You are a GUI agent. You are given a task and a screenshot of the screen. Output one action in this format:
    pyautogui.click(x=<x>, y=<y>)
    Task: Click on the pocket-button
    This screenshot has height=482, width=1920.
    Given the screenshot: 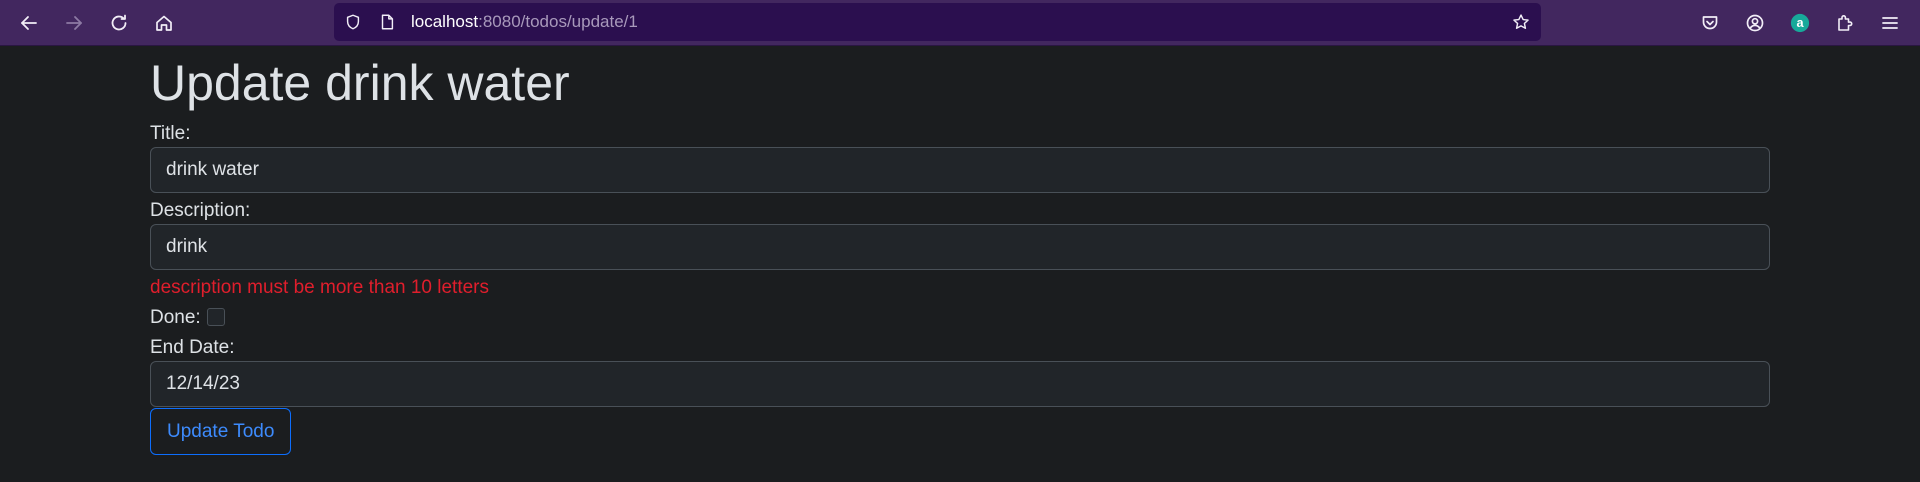 What is the action you would take?
    pyautogui.click(x=1710, y=23)
    